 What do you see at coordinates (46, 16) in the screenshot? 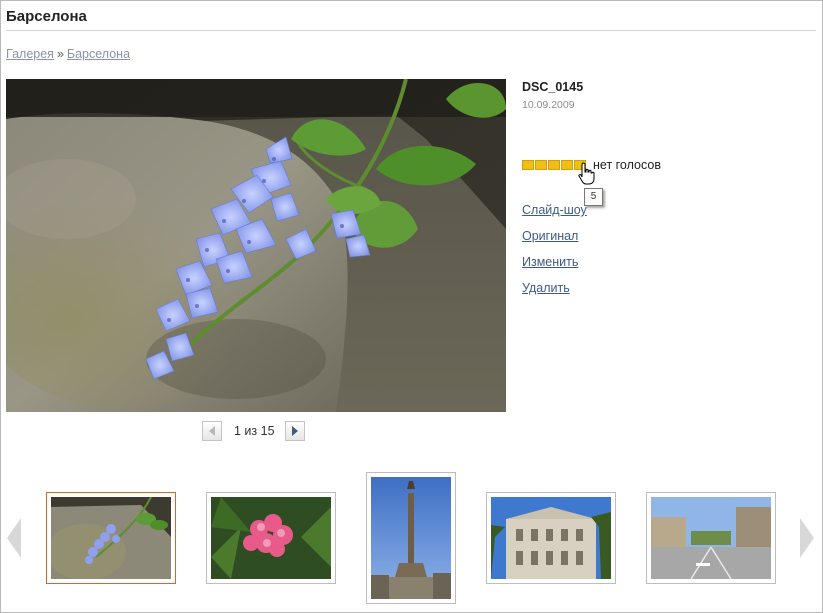
I see `page-title: Барселона` at bounding box center [46, 16].